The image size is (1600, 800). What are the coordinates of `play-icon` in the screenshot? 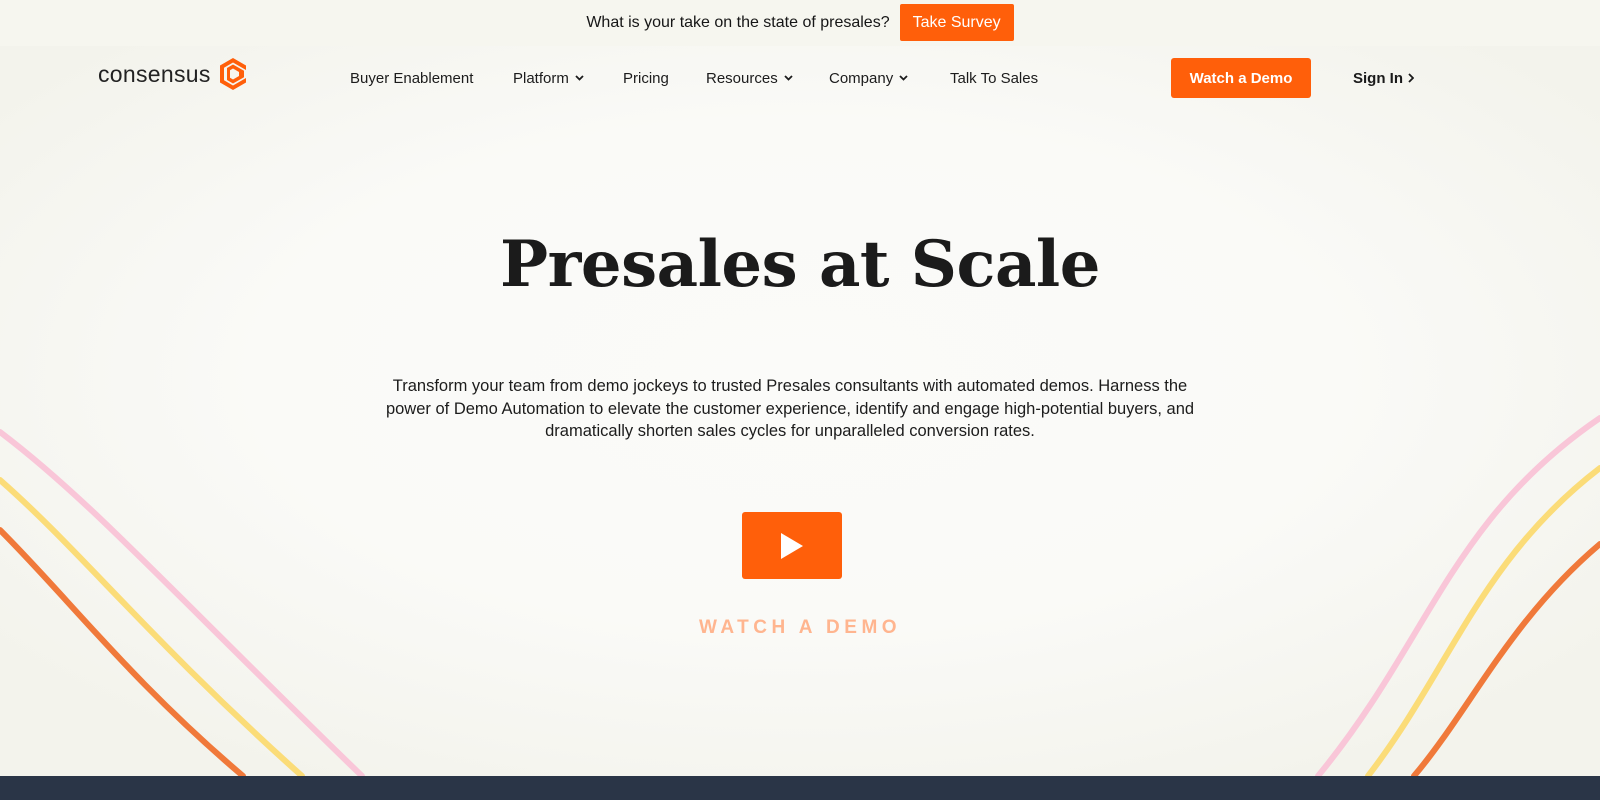 It's located at (792, 545).